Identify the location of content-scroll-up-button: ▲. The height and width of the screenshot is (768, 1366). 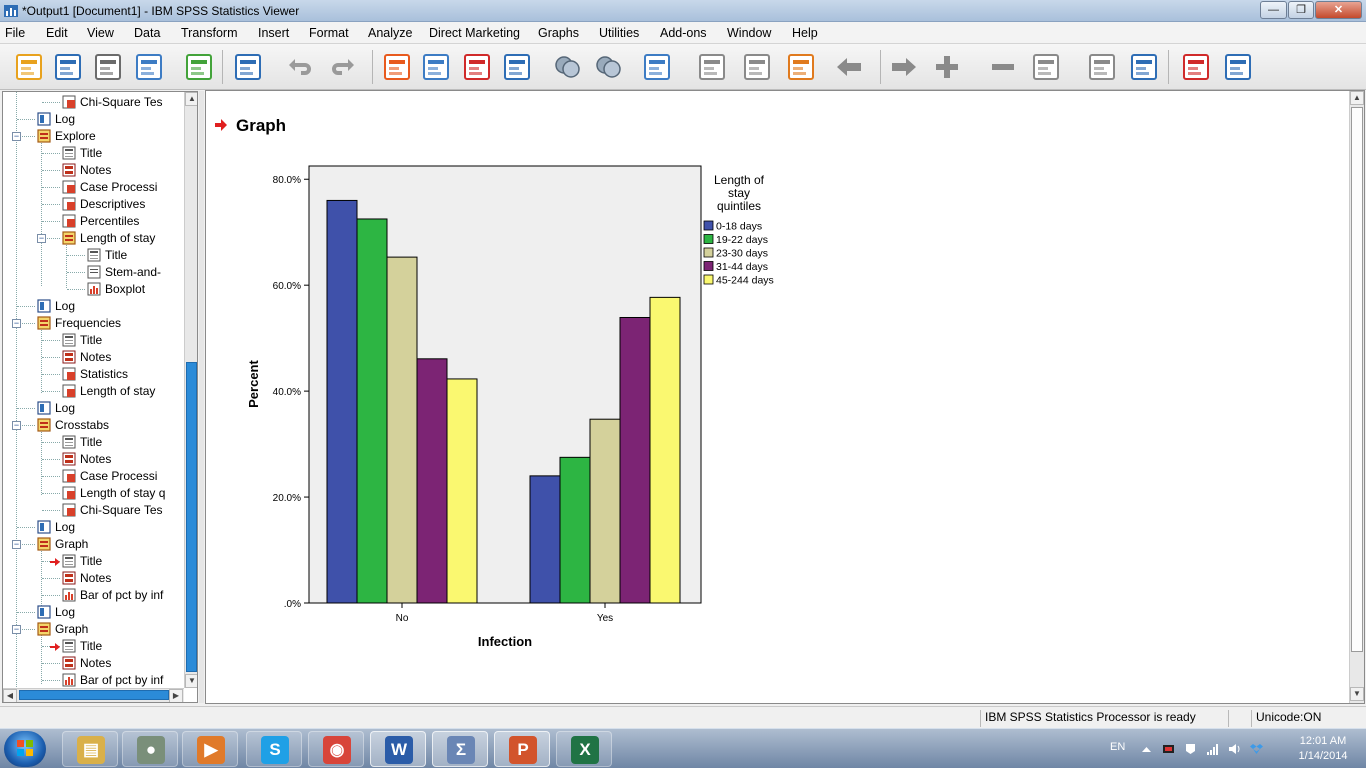
(1357, 98).